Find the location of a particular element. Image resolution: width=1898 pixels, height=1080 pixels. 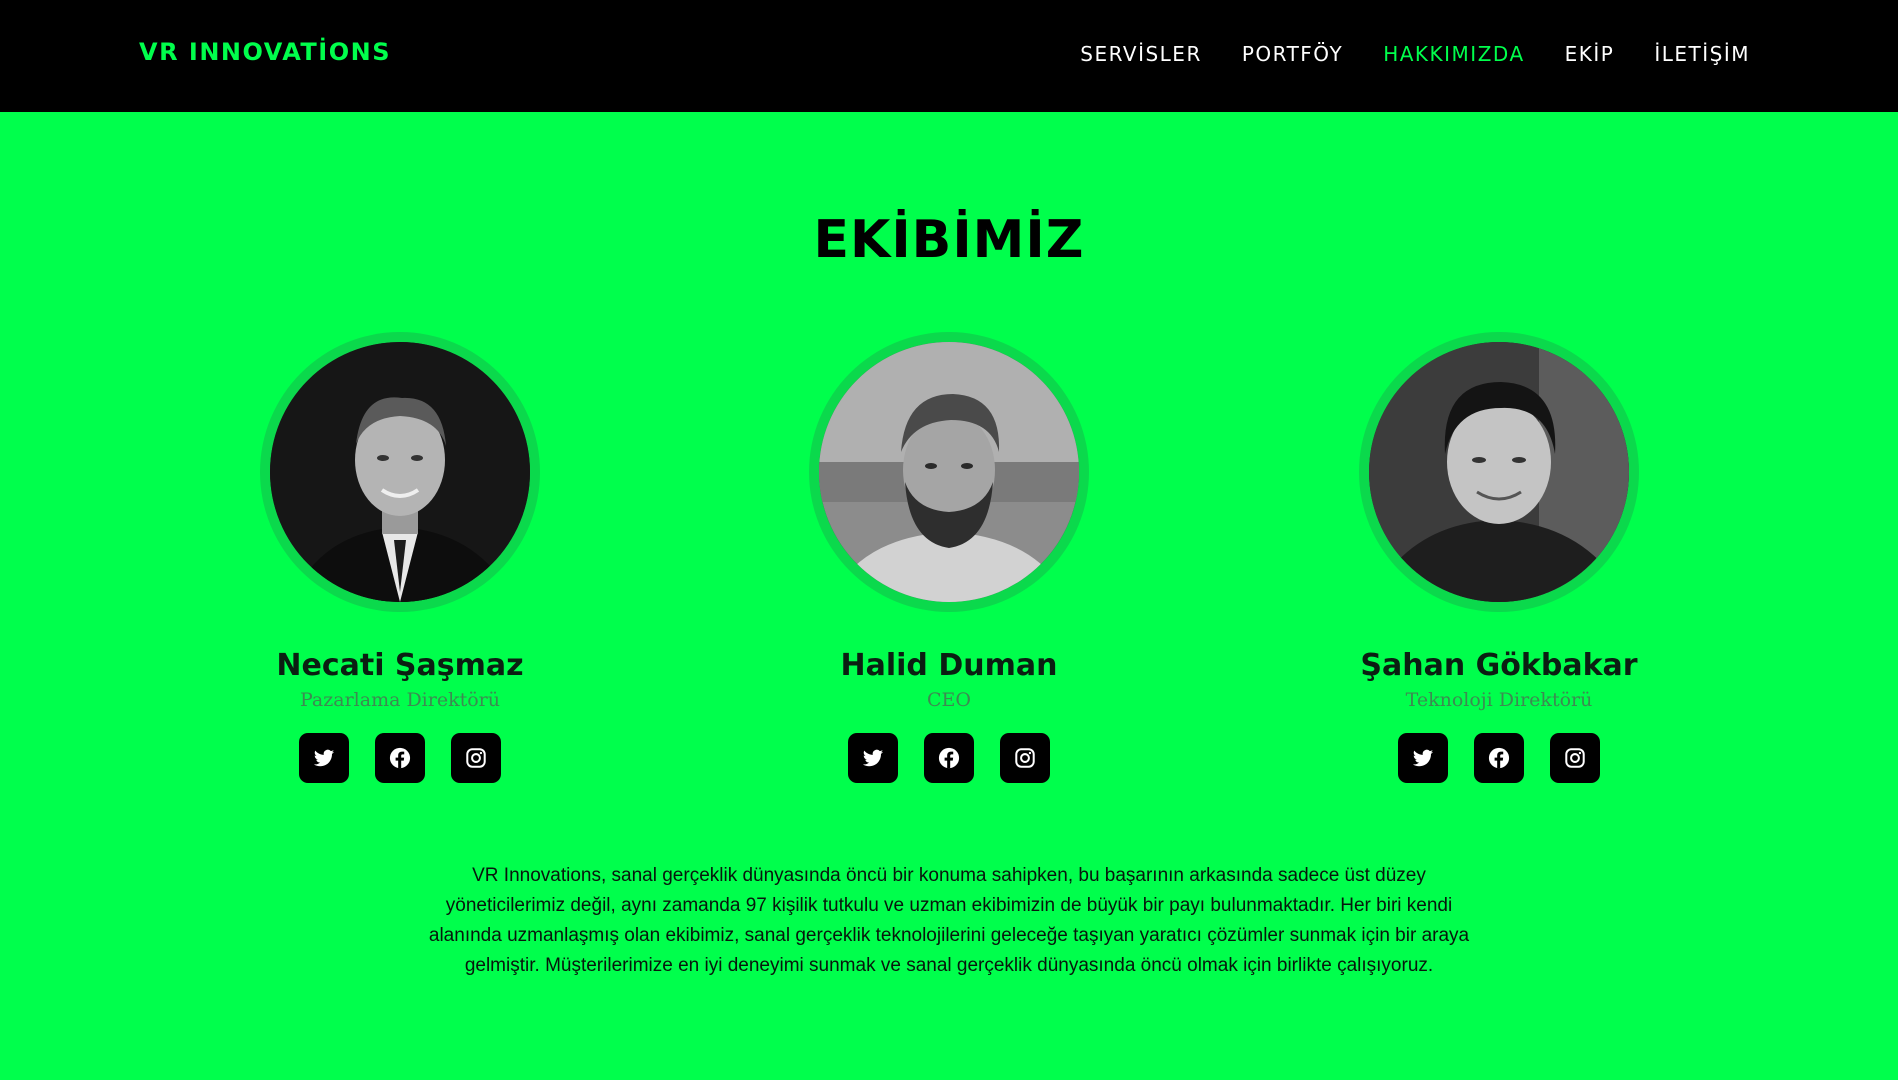

member-role: CEO is located at coordinates (949, 700).